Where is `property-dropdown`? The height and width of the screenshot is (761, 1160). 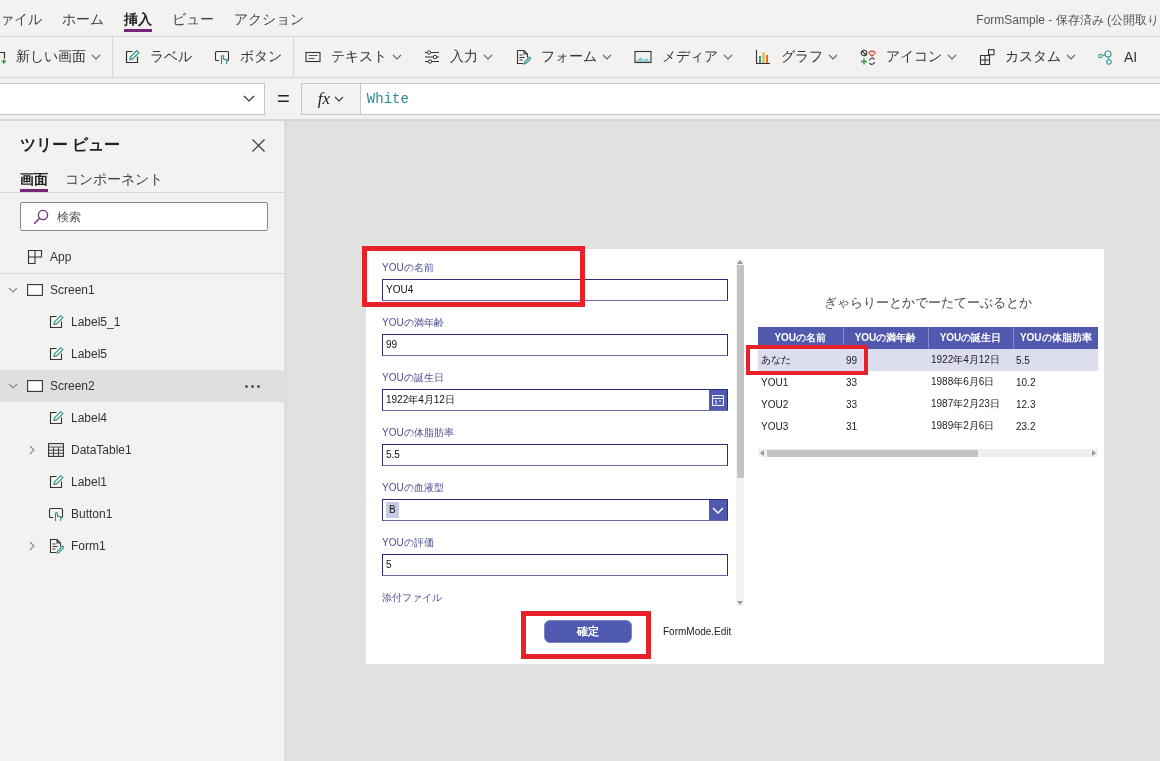
property-dropdown is located at coordinates (132, 98).